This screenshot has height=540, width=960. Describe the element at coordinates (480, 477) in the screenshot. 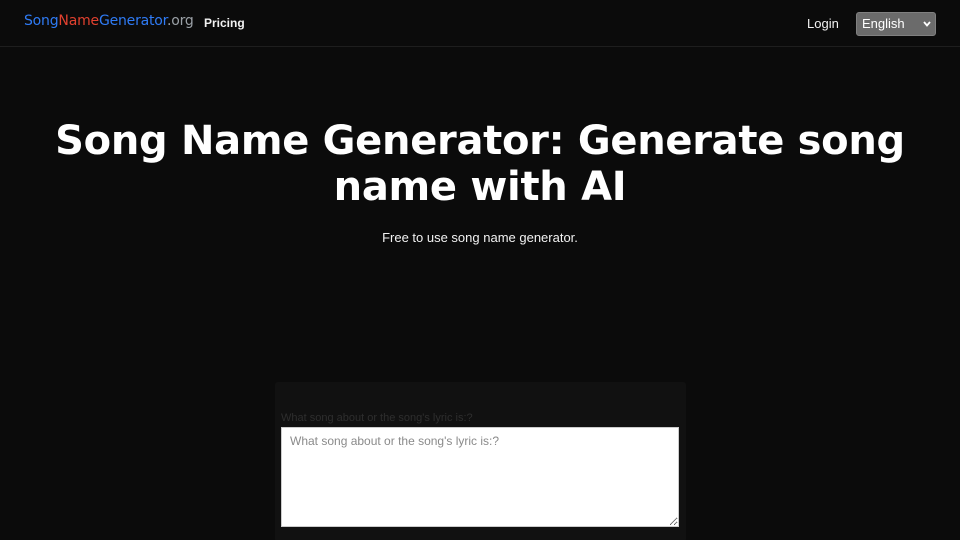

I see `lyric-input` at that location.